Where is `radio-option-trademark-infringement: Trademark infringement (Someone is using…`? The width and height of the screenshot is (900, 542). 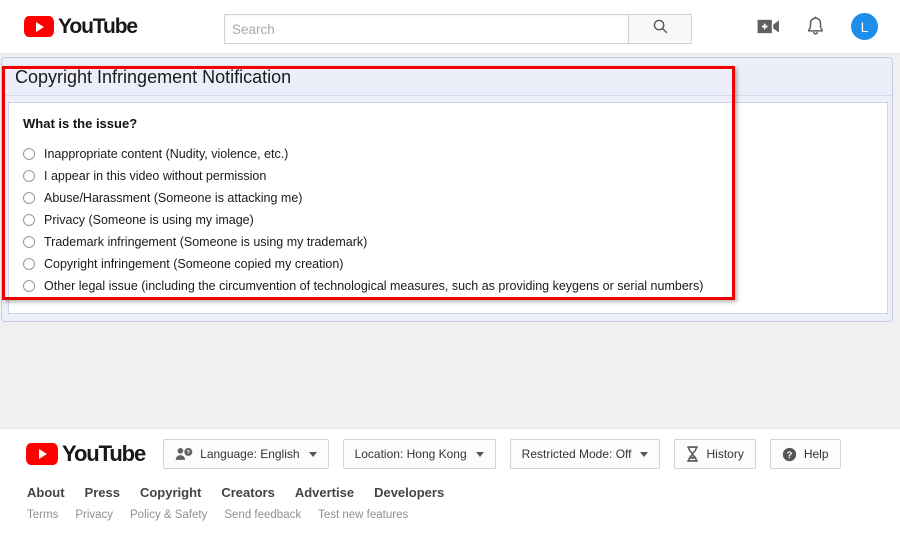 radio-option-trademark-infringement: Trademark infringement (Someone is using… is located at coordinates (455, 242).